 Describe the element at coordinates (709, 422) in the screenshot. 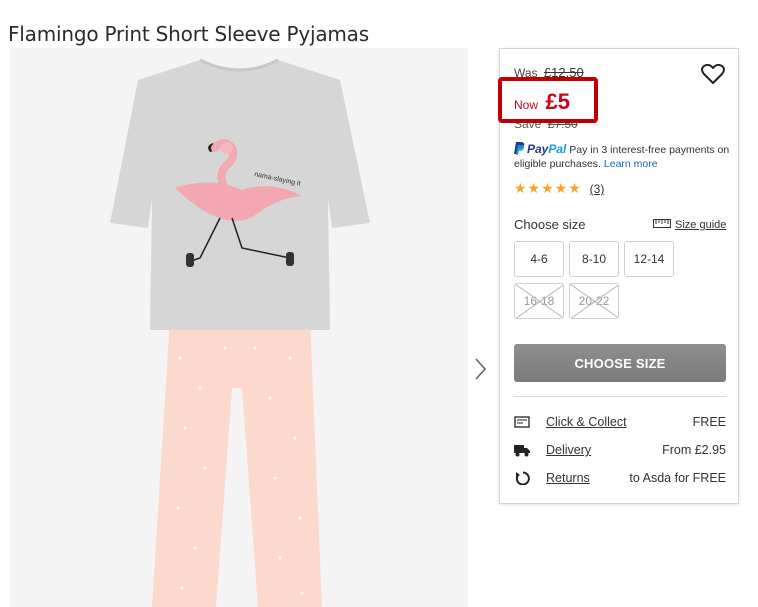

I see `click-collect-value: FREE` at that location.